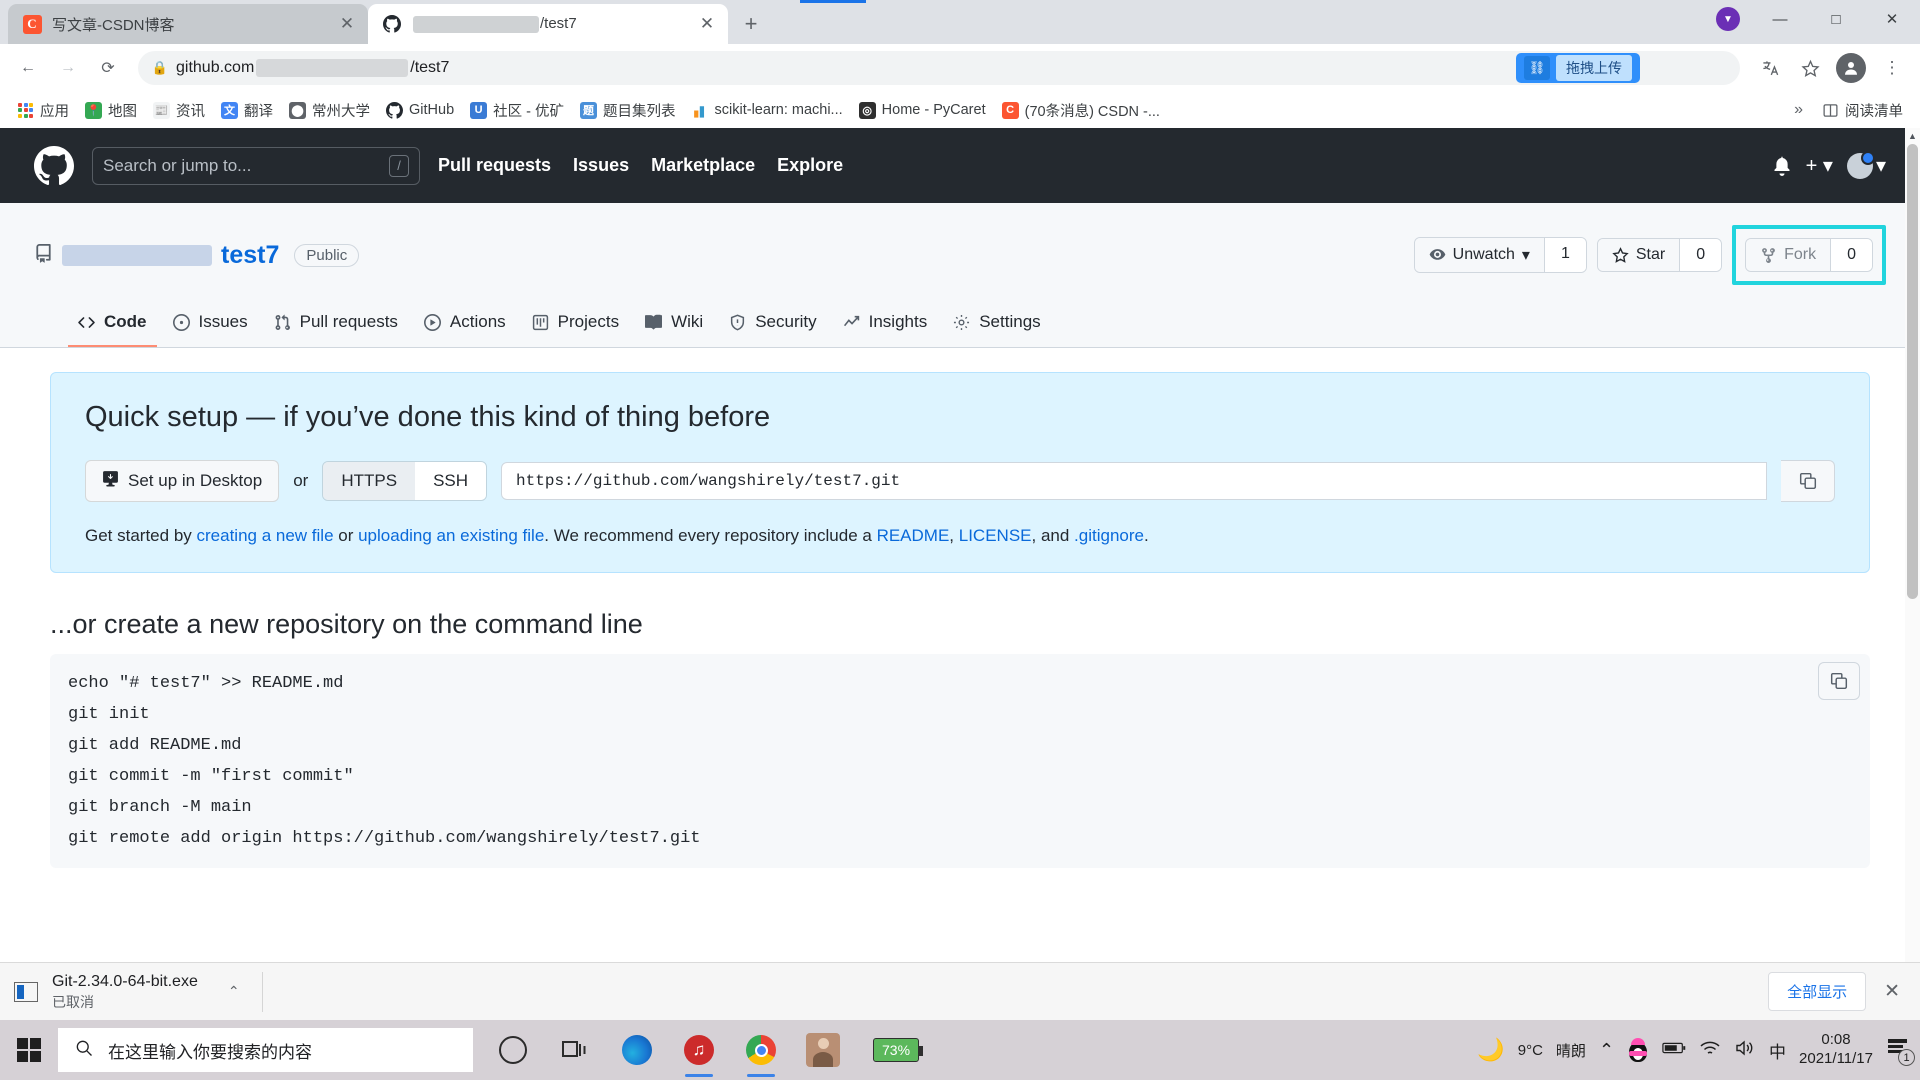 Image resolution: width=1920 pixels, height=1080 pixels. I want to click on tab-github-test7: /test7 ✕, so click(548, 24).